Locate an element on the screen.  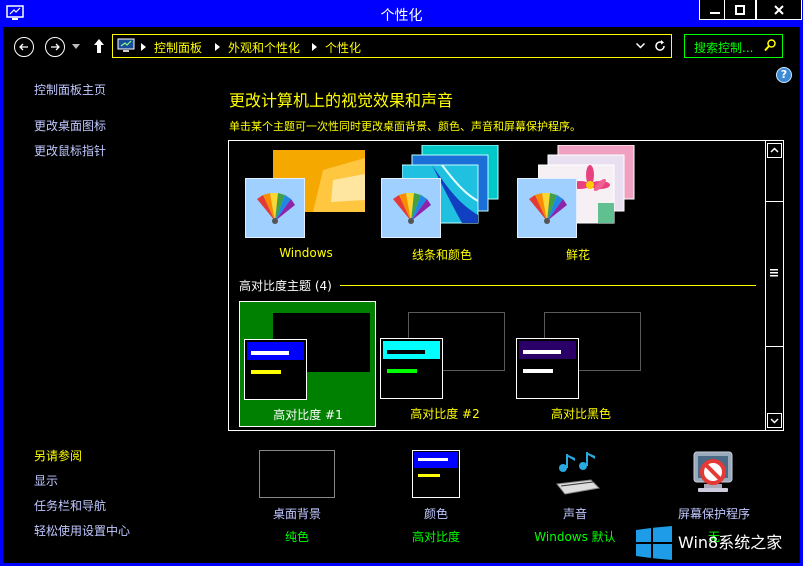
theme-name: 线条和颜色 is located at coordinates (441, 255).